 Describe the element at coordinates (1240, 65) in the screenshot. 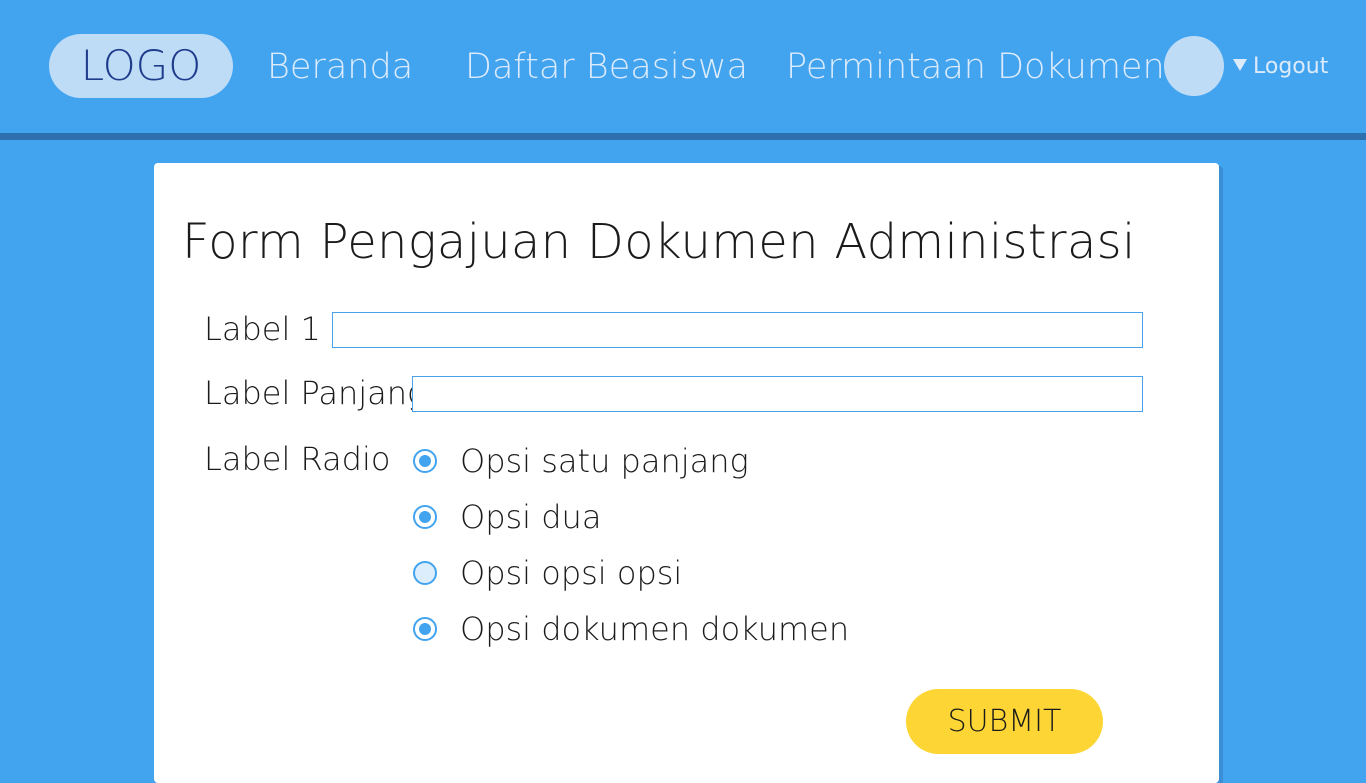

I see `caret-down-icon` at that location.